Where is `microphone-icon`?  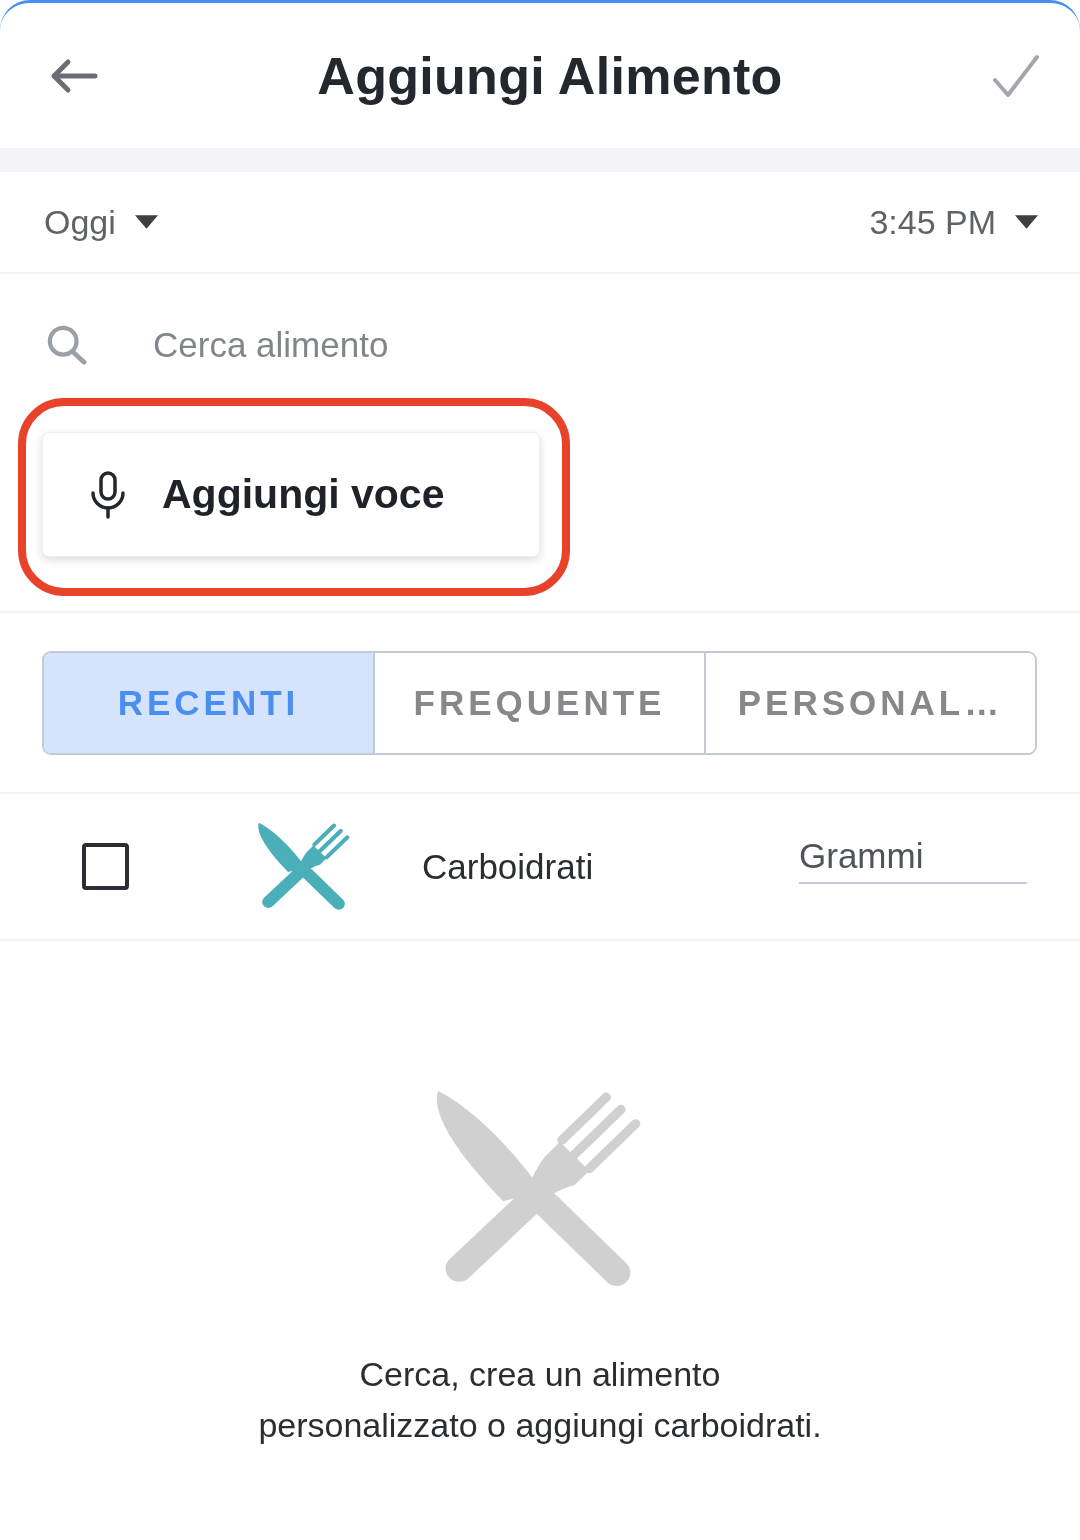
microphone-icon is located at coordinates (108, 494).